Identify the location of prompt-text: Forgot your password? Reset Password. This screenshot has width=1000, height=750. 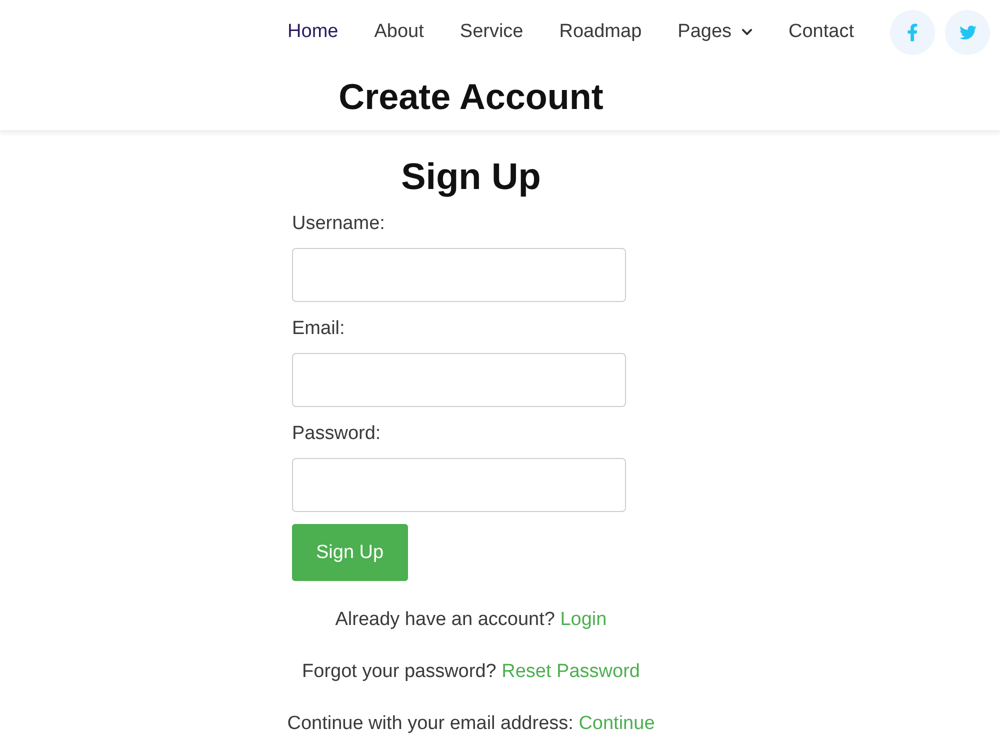
(471, 672).